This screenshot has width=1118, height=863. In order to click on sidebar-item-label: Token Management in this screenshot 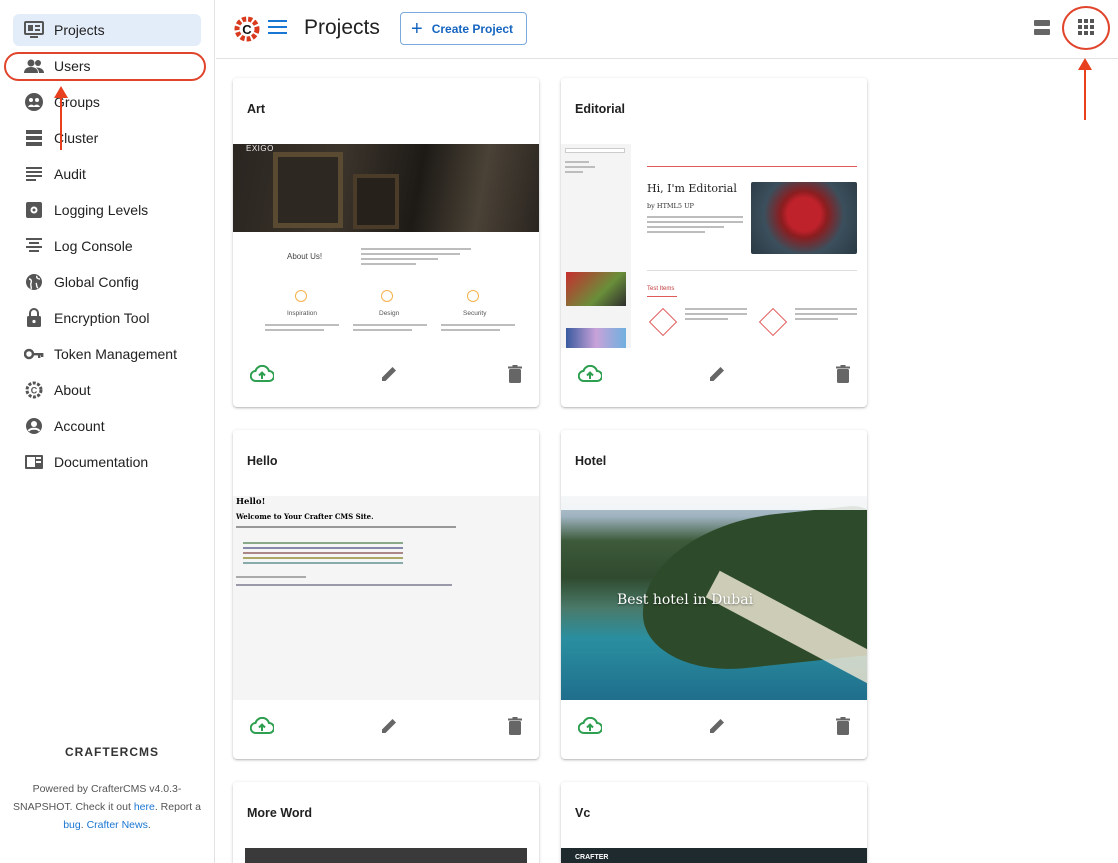, I will do `click(115, 354)`.